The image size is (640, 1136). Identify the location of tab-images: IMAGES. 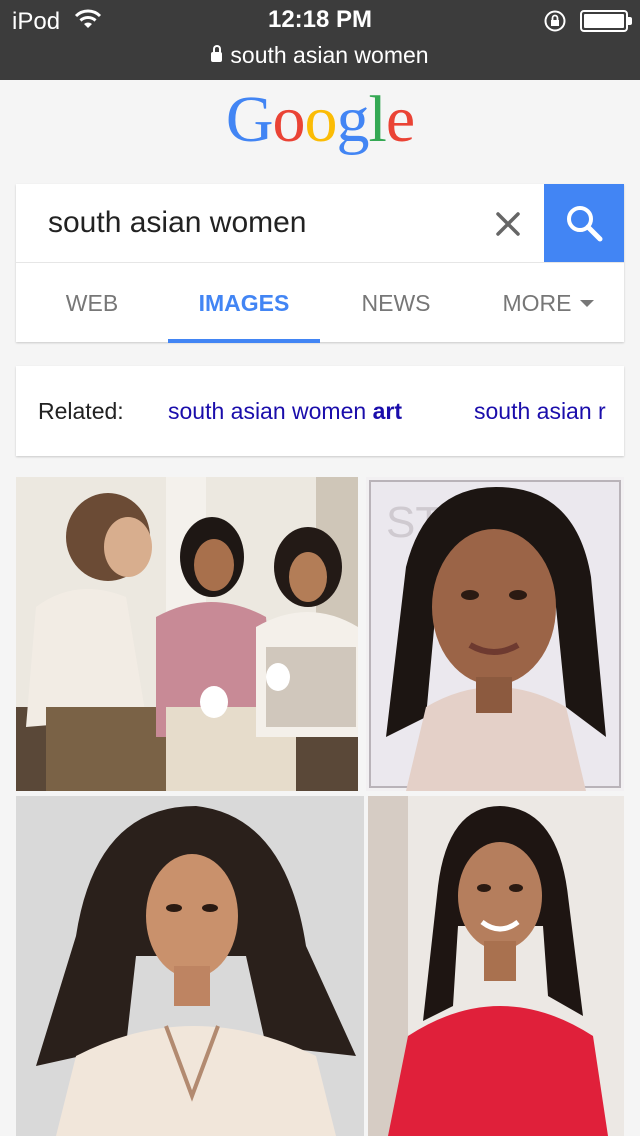
(244, 303).